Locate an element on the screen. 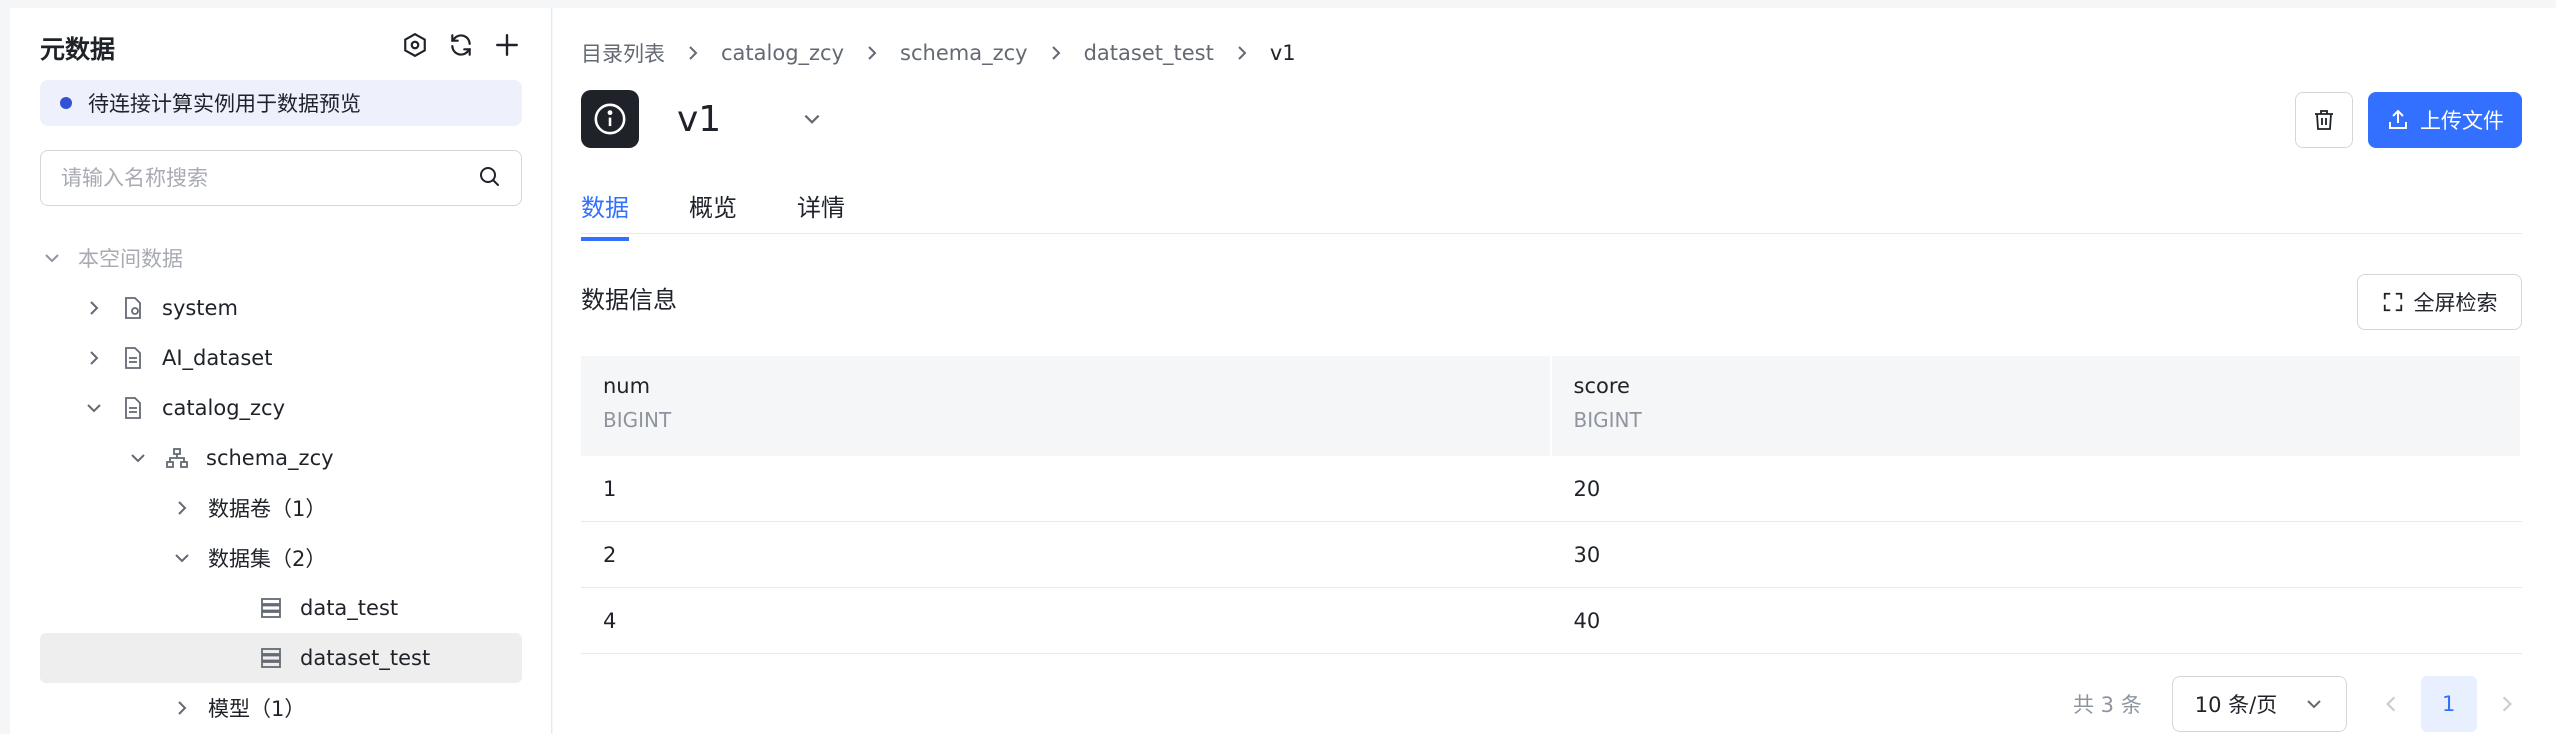 Image resolution: width=2556 pixels, height=734 pixels. delete-button is located at coordinates (2324, 120).